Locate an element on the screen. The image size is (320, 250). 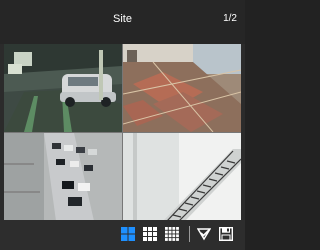
camera-feed-parking-lot is located at coordinates (63, 177).